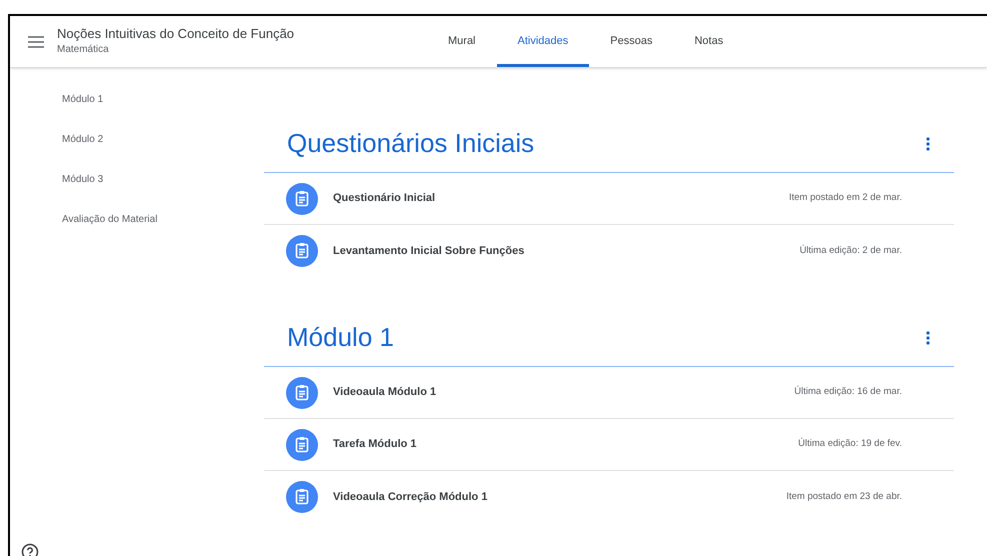 The image size is (987, 556). I want to click on sidebar-item: Módulo 1, so click(163, 112).